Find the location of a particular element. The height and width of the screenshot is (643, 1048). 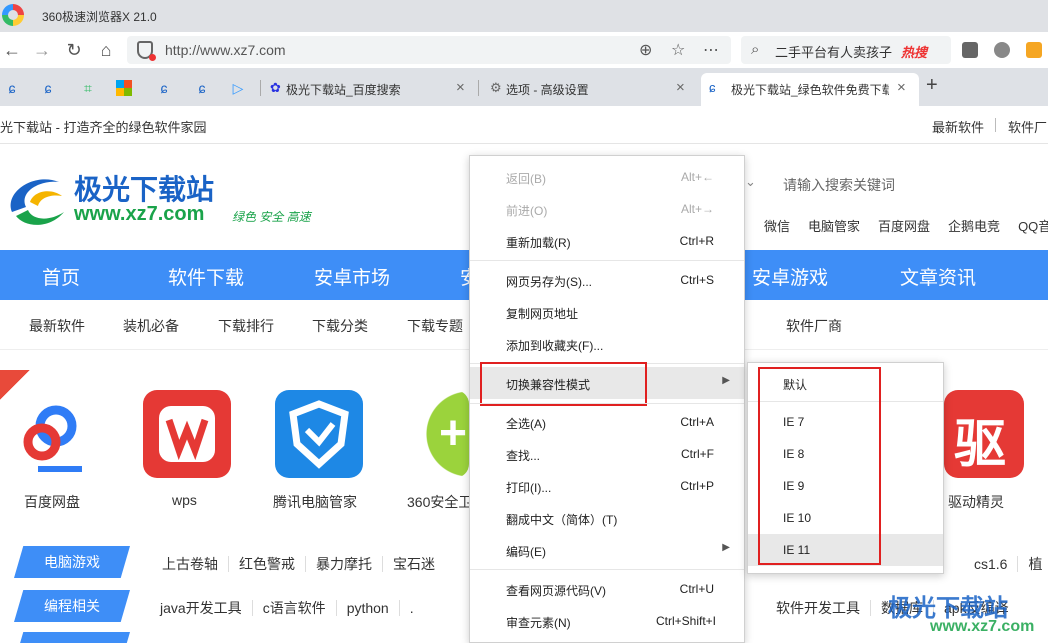

app-label: 百度网盘 is located at coordinates (52, 502).